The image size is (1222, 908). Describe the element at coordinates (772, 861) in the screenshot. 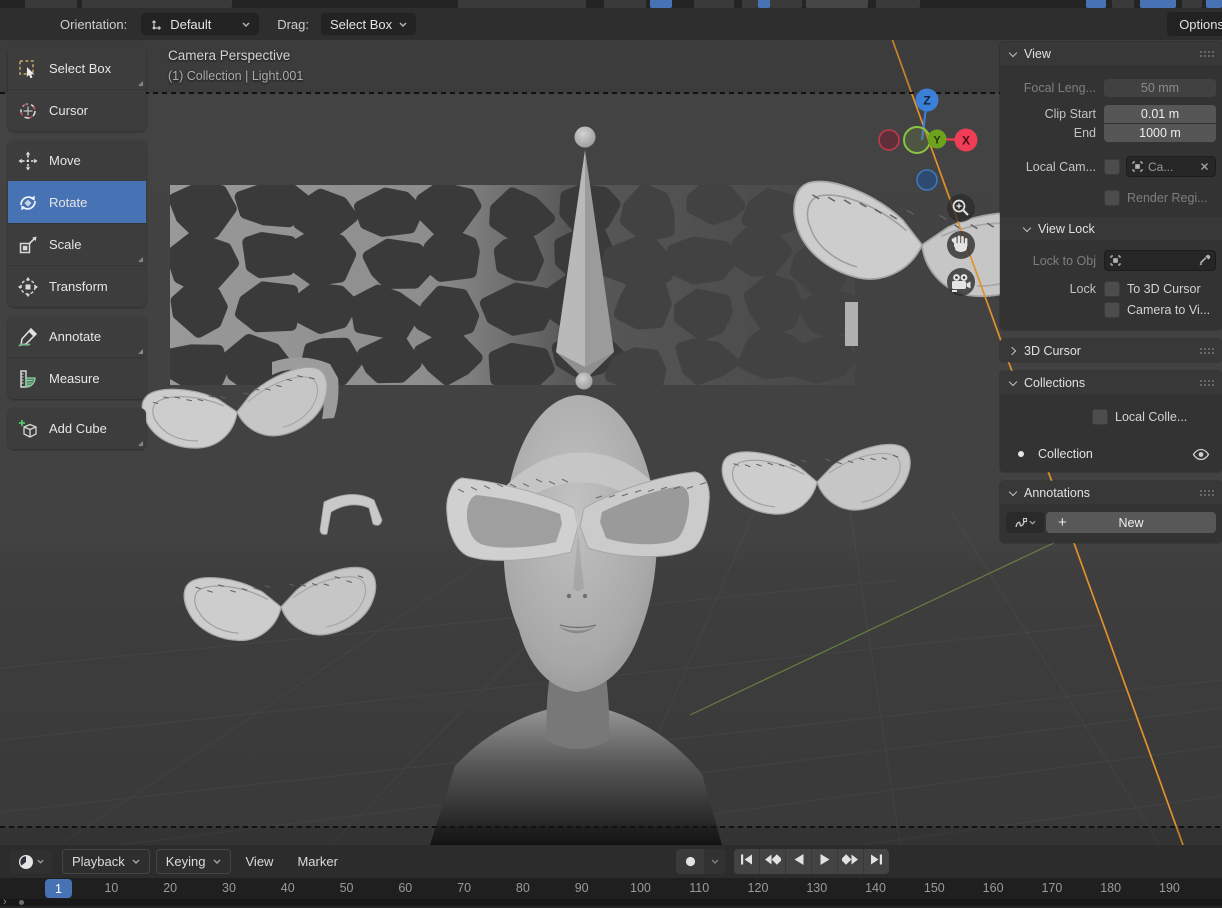

I see `previous-keyframe-button` at that location.